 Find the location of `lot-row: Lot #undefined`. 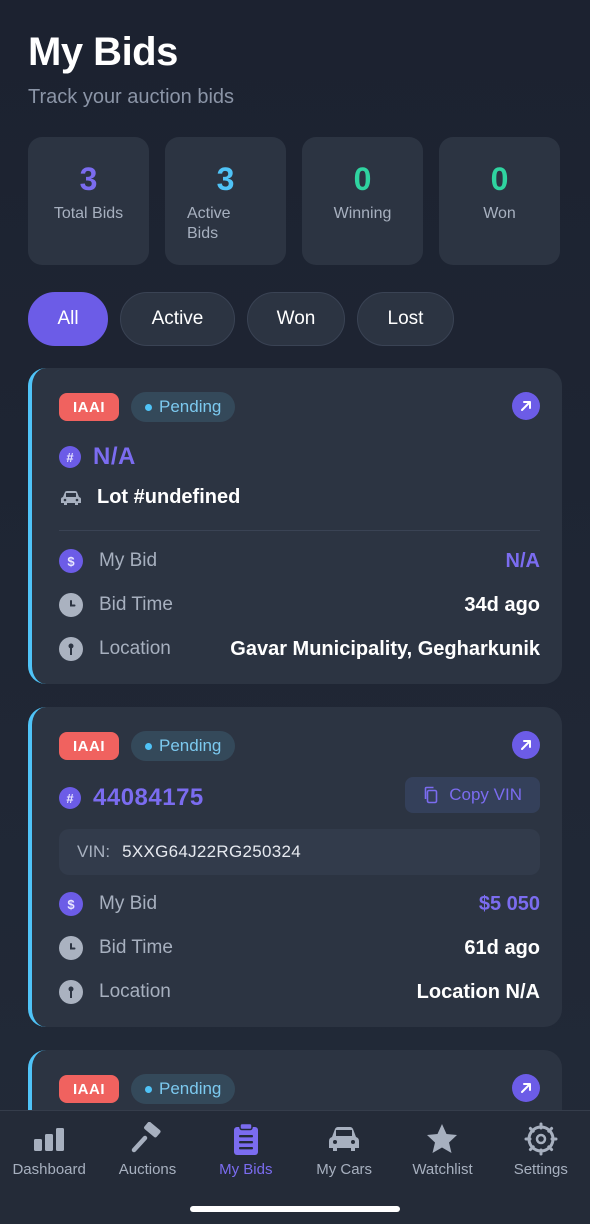

lot-row: Lot #undefined is located at coordinates (149, 497).